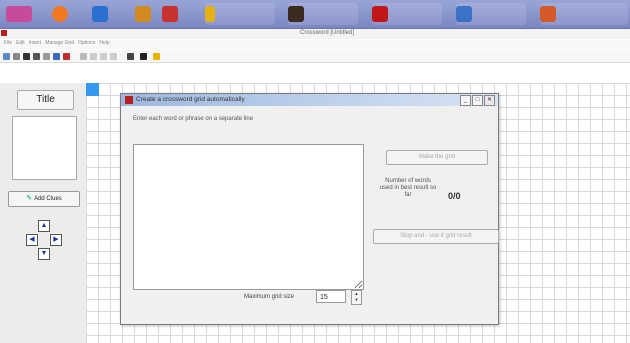 The image size is (630, 343). I want to click on dialog-title: Create a crossword grid automatically, so click(190, 99).